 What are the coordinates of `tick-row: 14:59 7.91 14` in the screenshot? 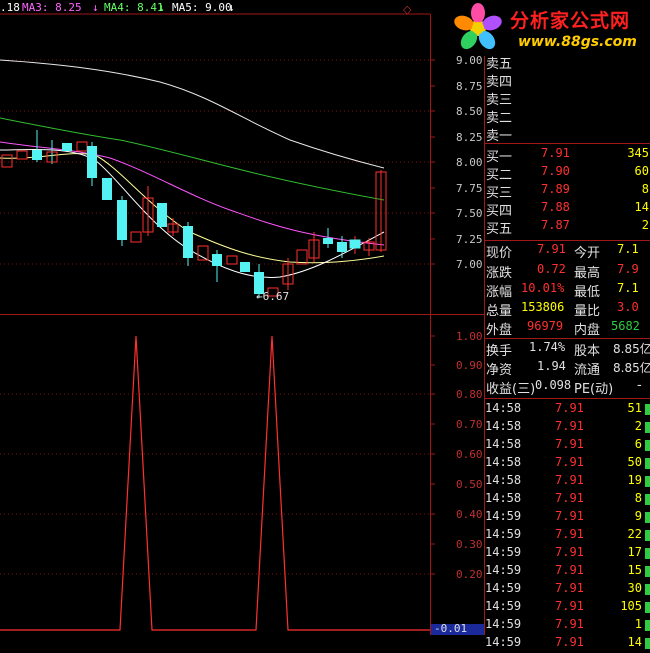 It's located at (567, 644).